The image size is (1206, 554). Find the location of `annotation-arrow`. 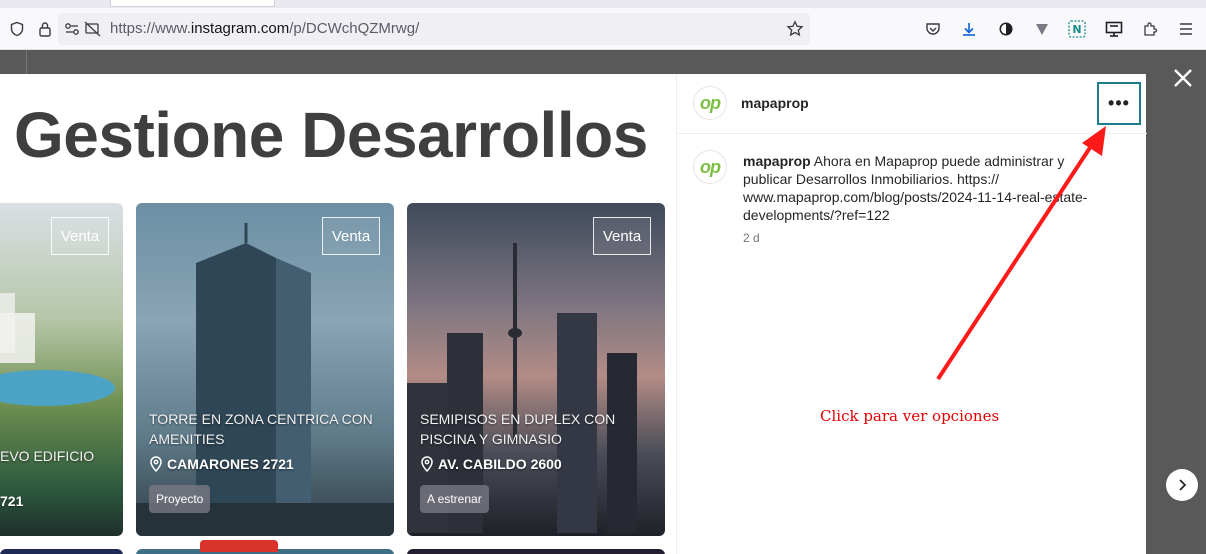

annotation-arrow is located at coordinates (1021, 253).